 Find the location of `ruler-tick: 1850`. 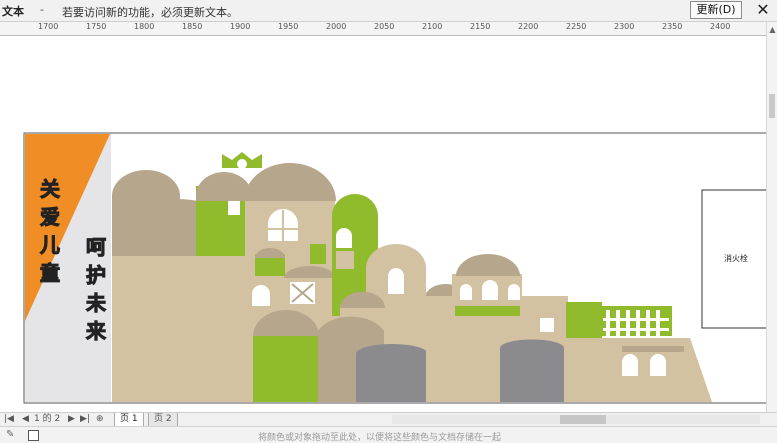

ruler-tick: 1850 is located at coordinates (192, 26).